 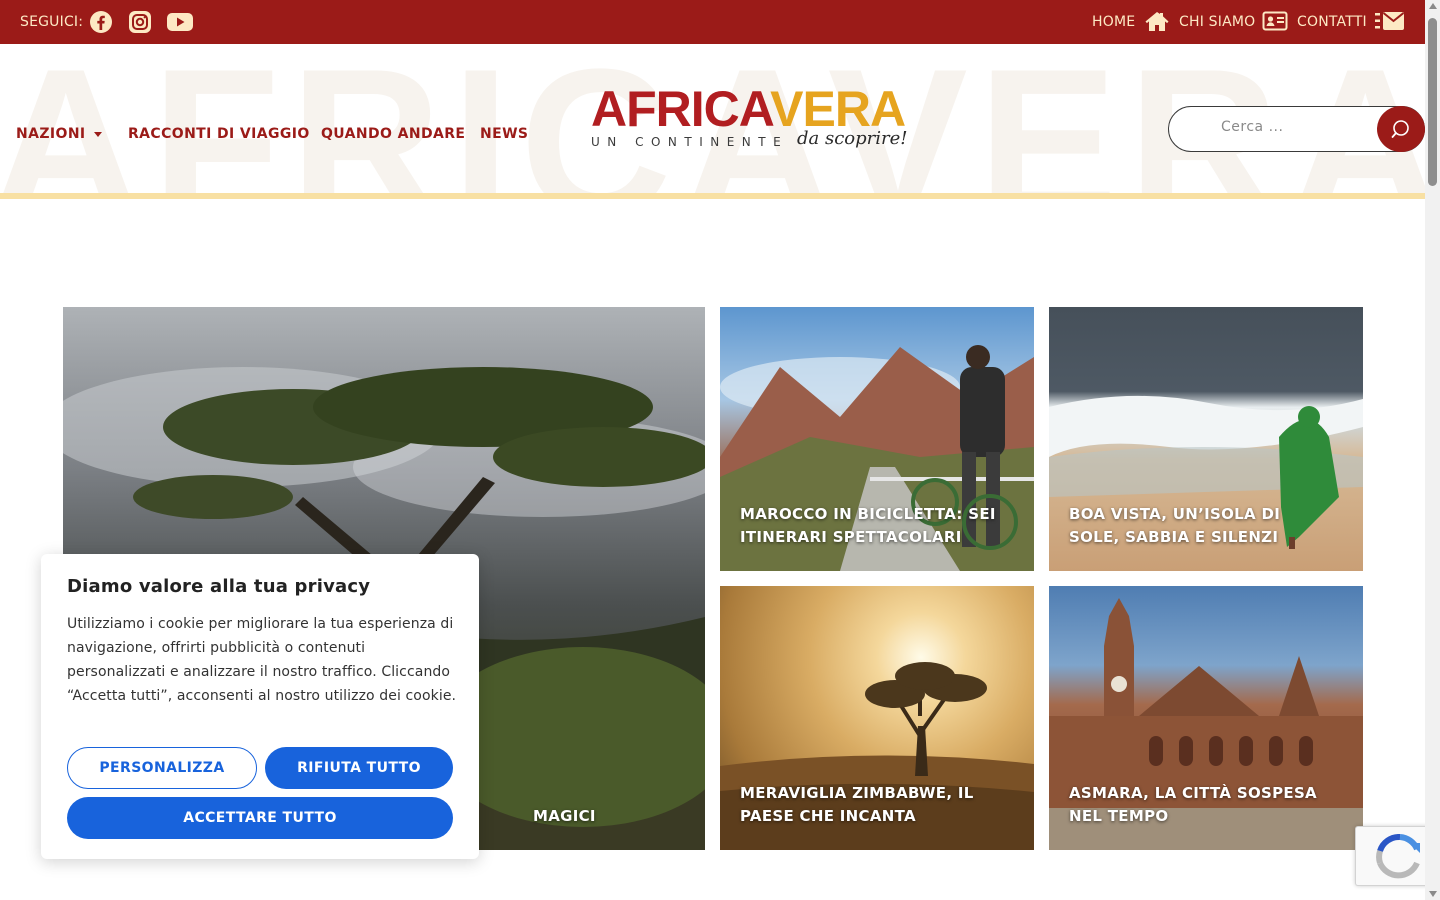 I want to click on contacts-link: CONTATTI, so click(x=1332, y=22).